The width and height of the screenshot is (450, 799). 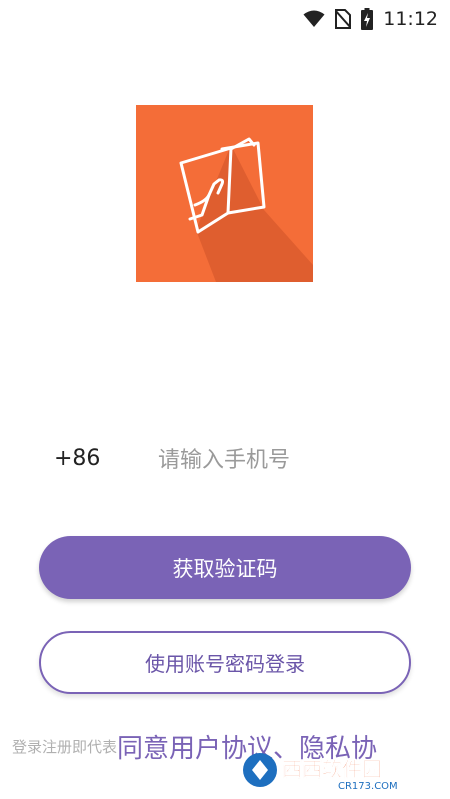 I want to click on password-login-button: 使用账号密码登录, so click(x=225, y=662).